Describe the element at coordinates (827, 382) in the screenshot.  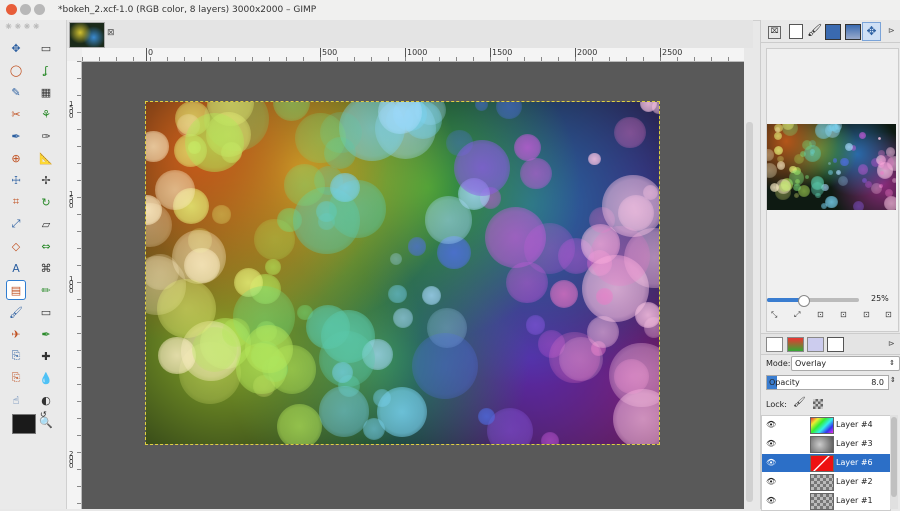
I see `opacity-field: Opacity 8.0` at that location.